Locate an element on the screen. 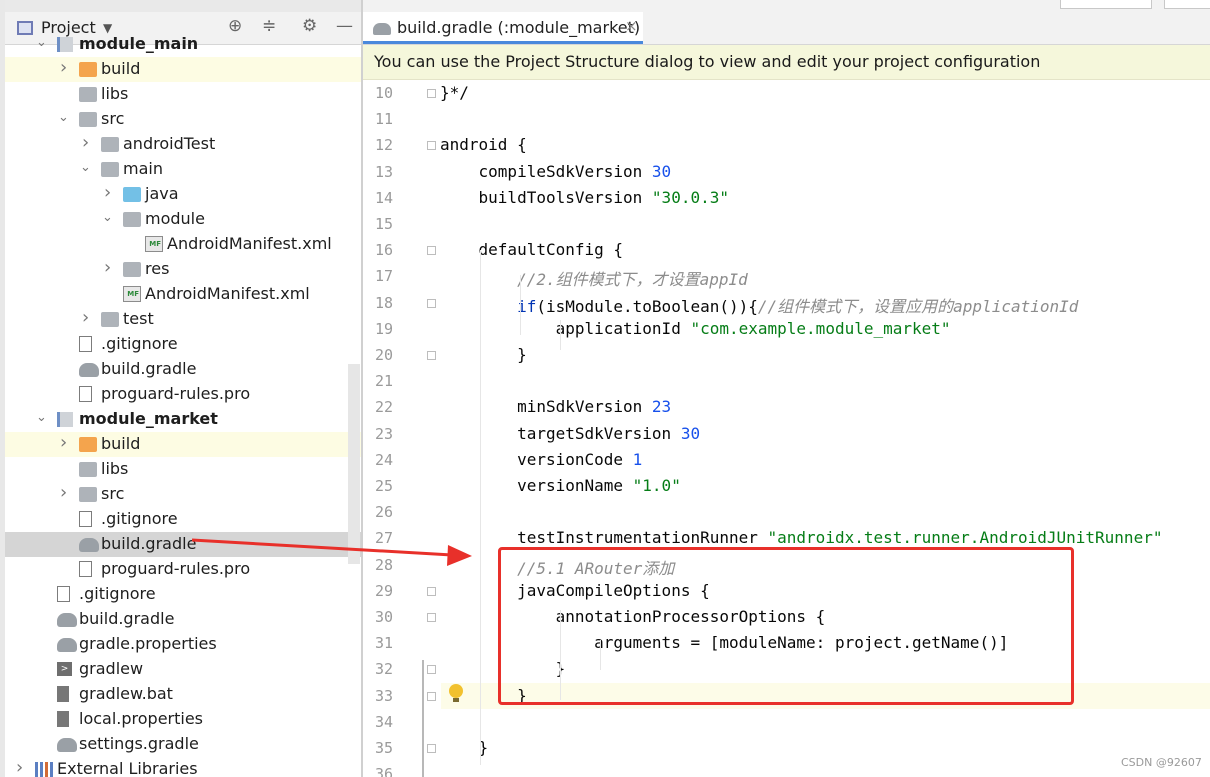 This screenshot has width=1210, height=777. annotation-arrow is located at coordinates (331, 552).